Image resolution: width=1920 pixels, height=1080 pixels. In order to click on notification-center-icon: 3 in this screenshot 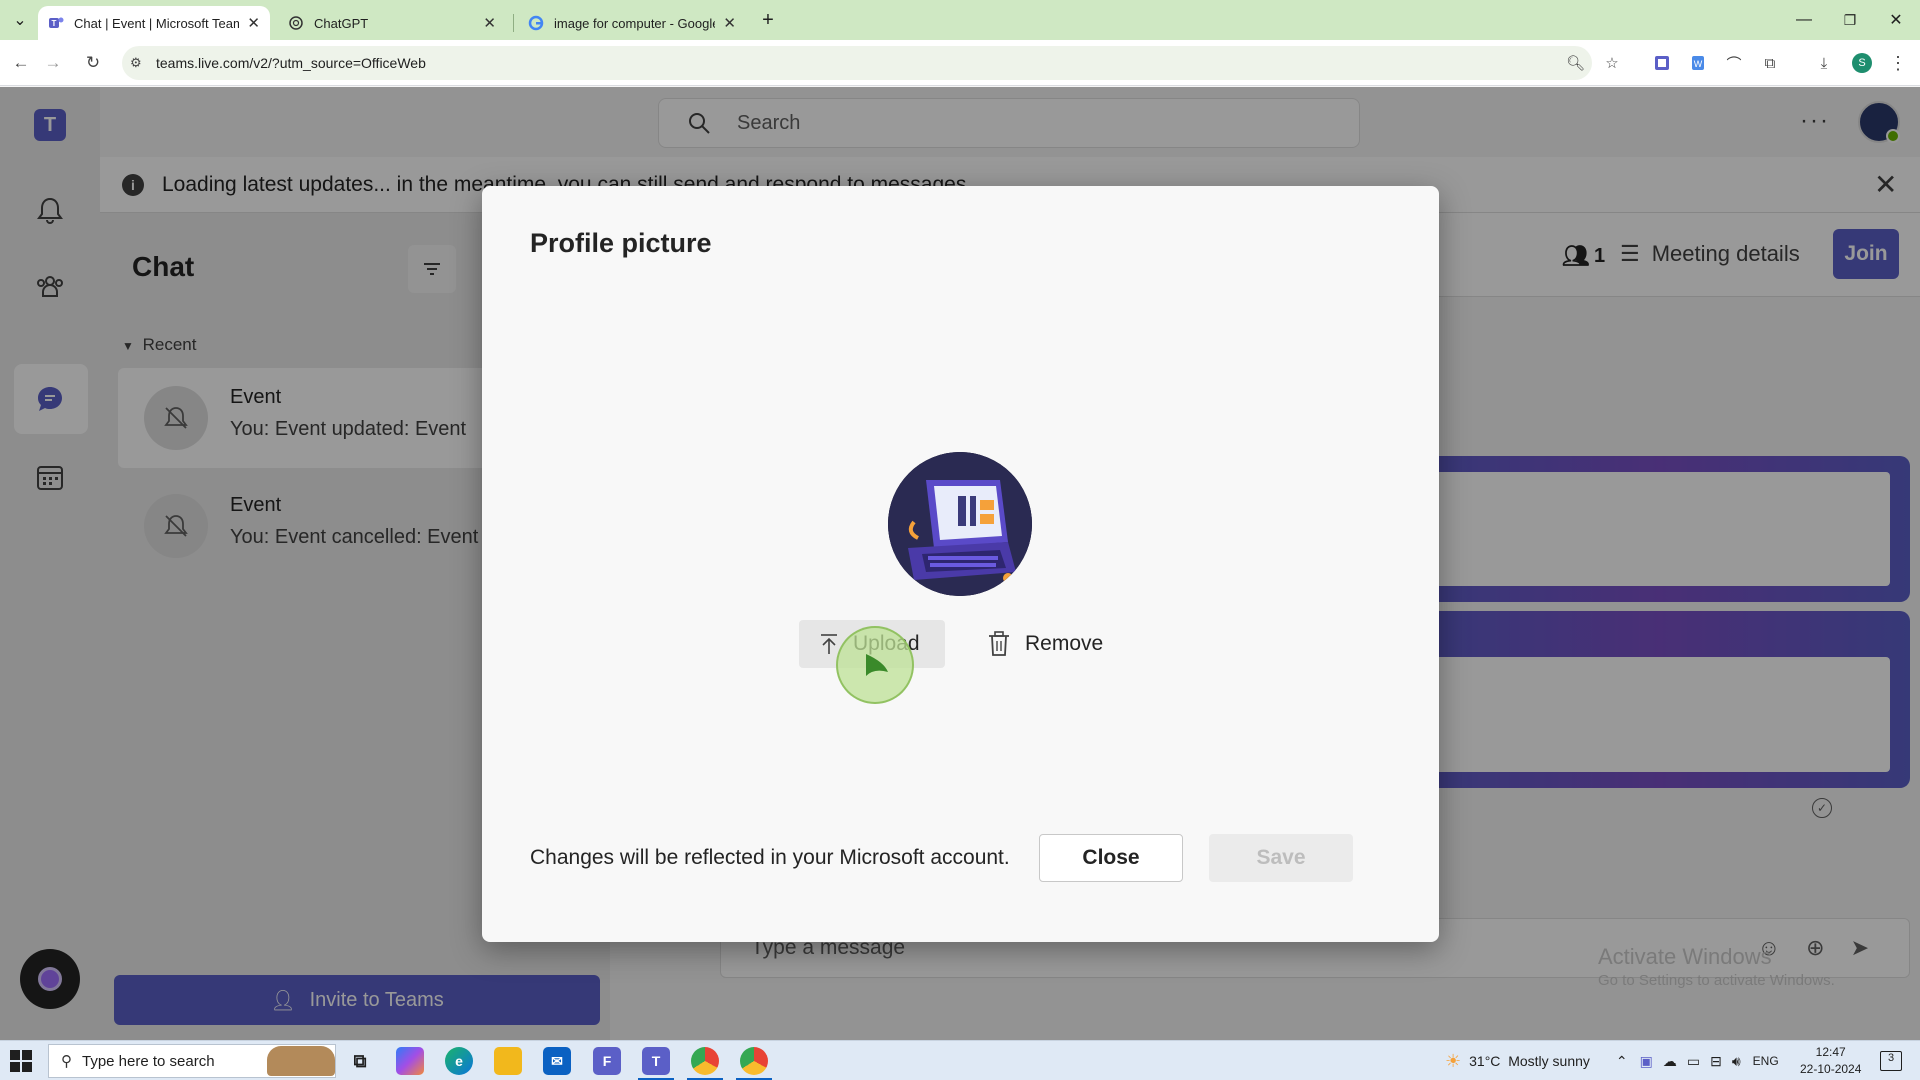, I will do `click(1891, 1061)`.